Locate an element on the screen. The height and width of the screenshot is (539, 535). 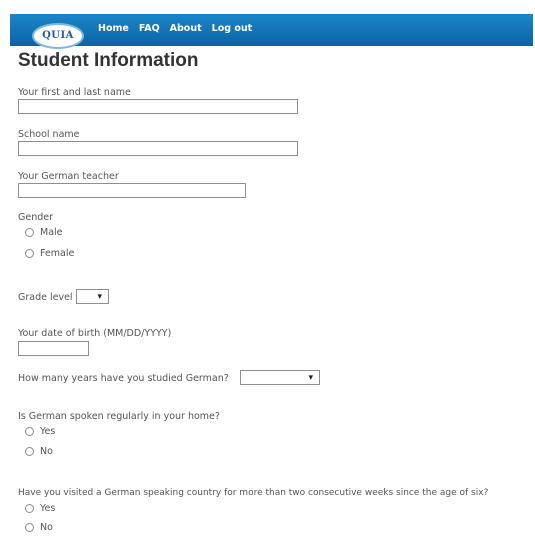
name-label: Your first and last name is located at coordinates (74, 92).